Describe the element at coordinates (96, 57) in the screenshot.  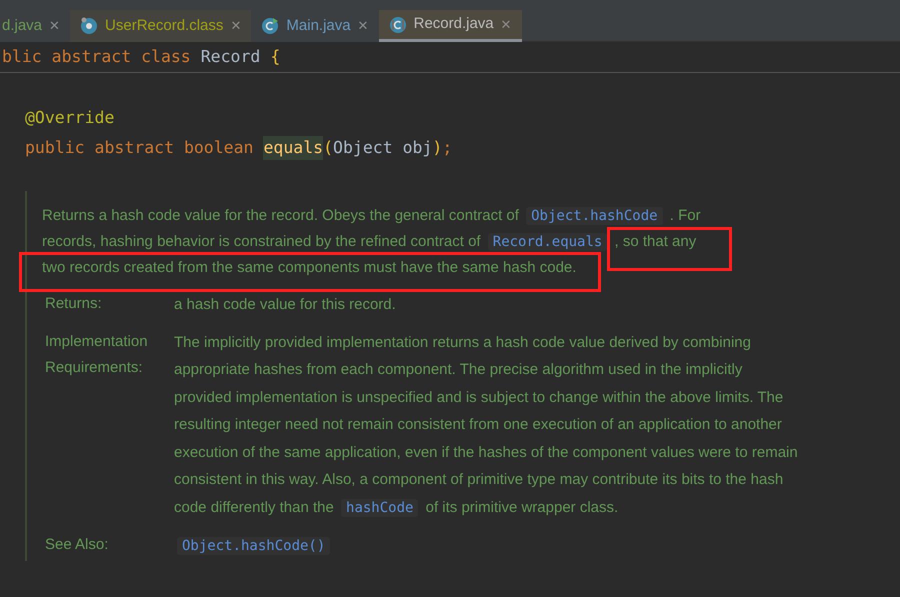
I see `code-text: blic abstract class` at that location.